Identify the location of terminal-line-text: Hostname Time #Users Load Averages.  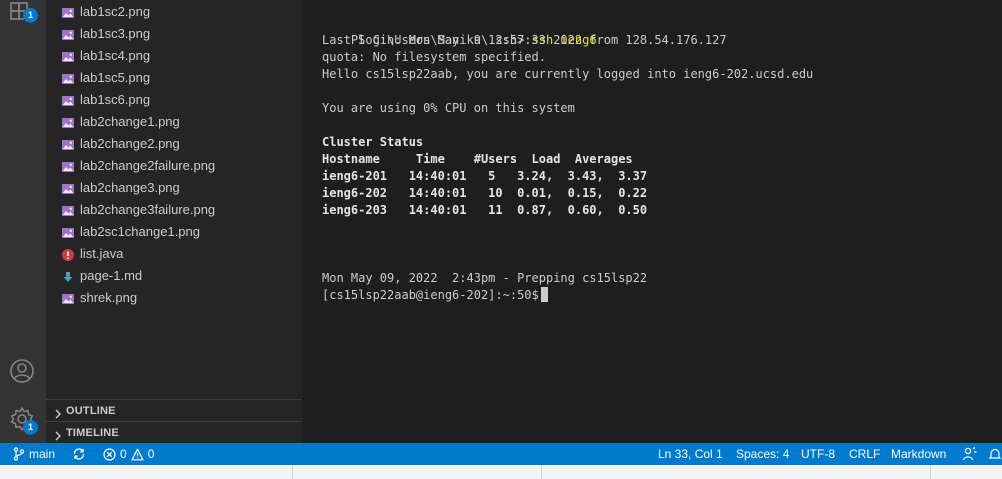
(477, 159).